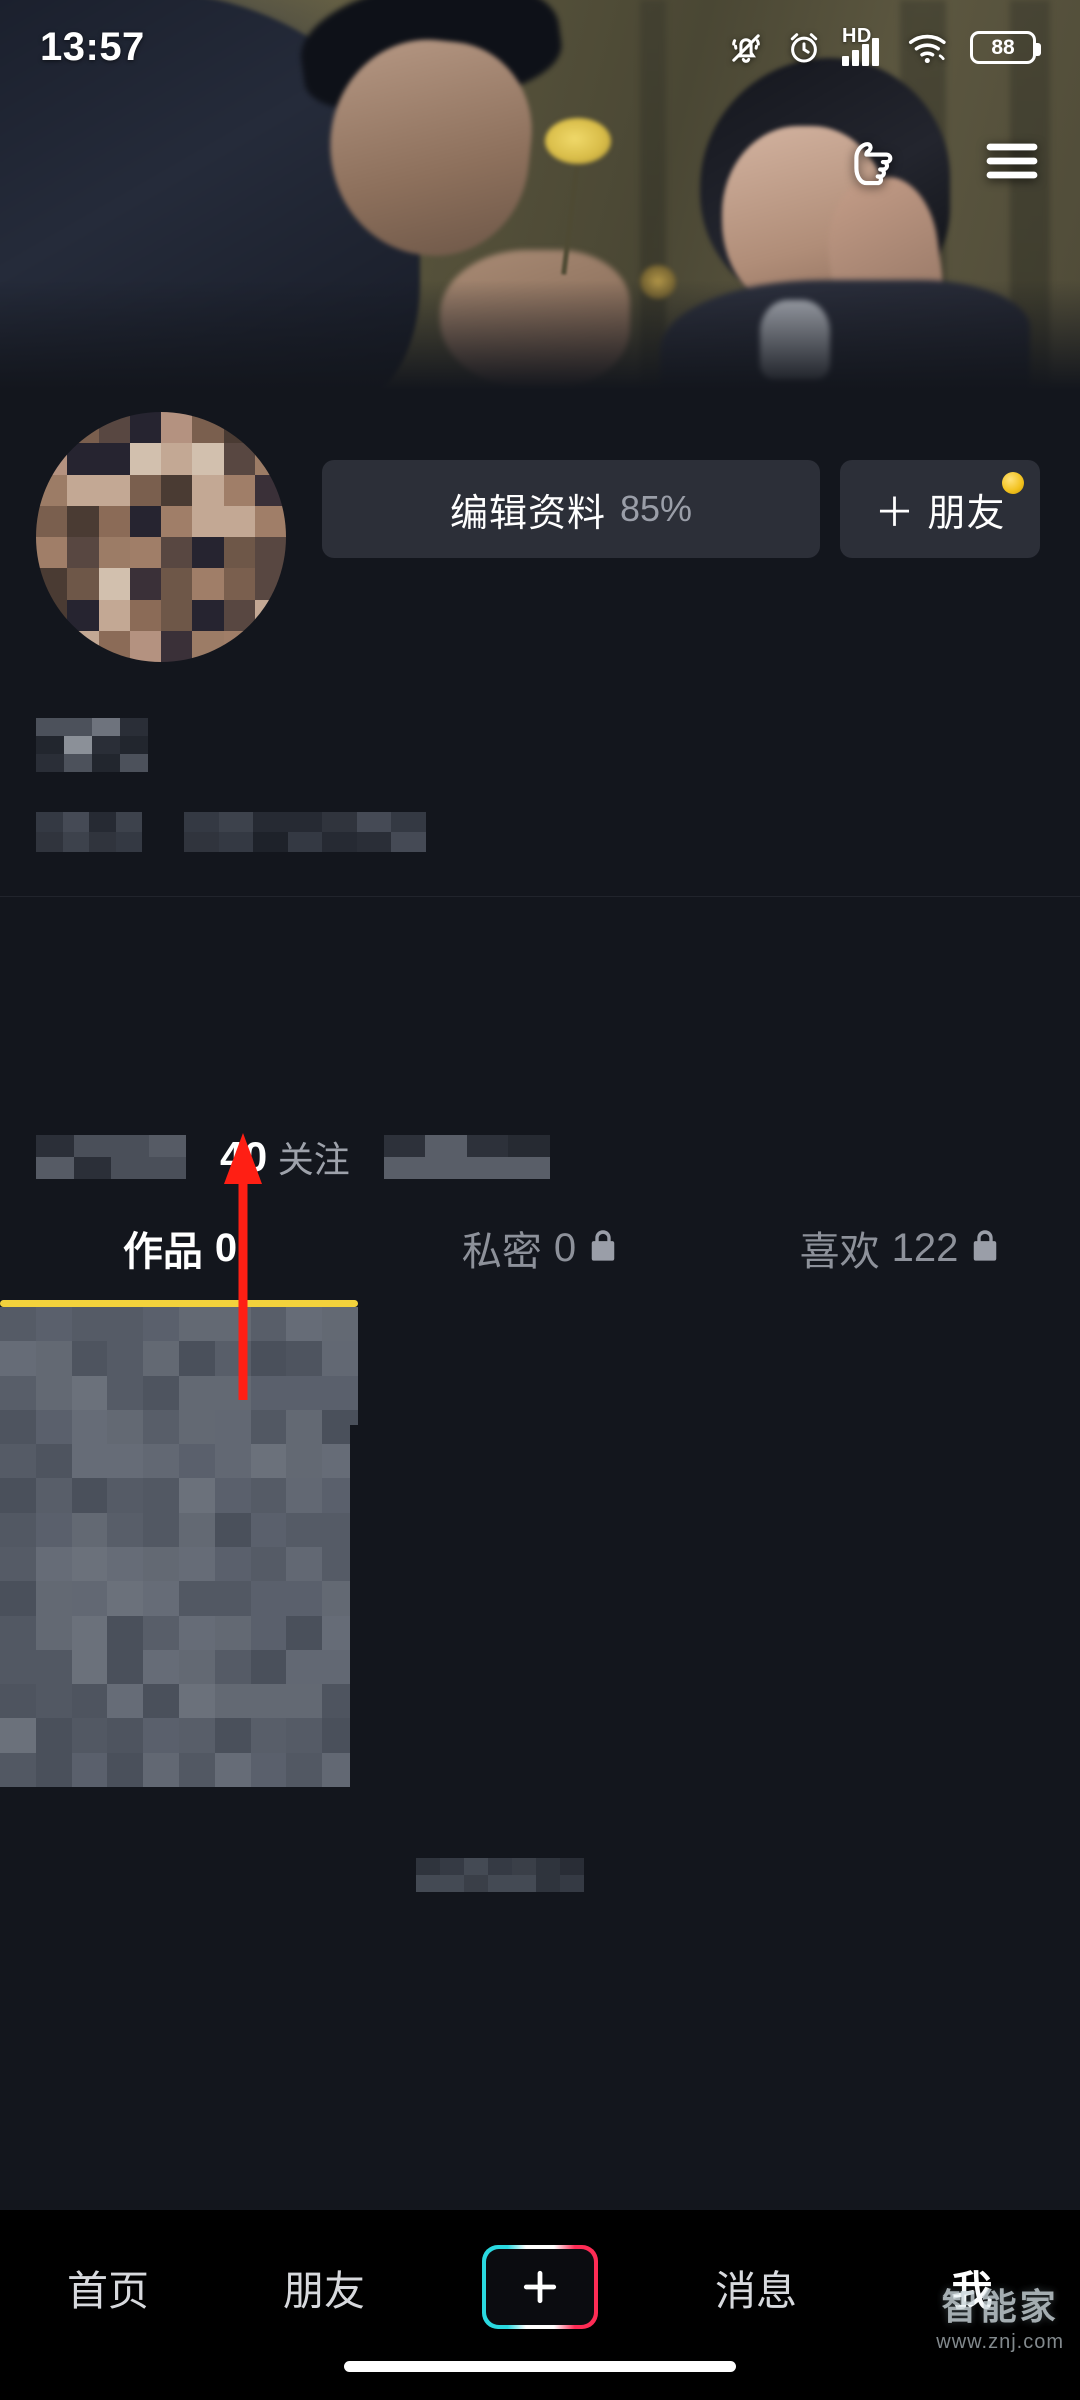  I want to click on bottom-navigation-bar: 首页 朋友 消息 我, so click(540, 2305).